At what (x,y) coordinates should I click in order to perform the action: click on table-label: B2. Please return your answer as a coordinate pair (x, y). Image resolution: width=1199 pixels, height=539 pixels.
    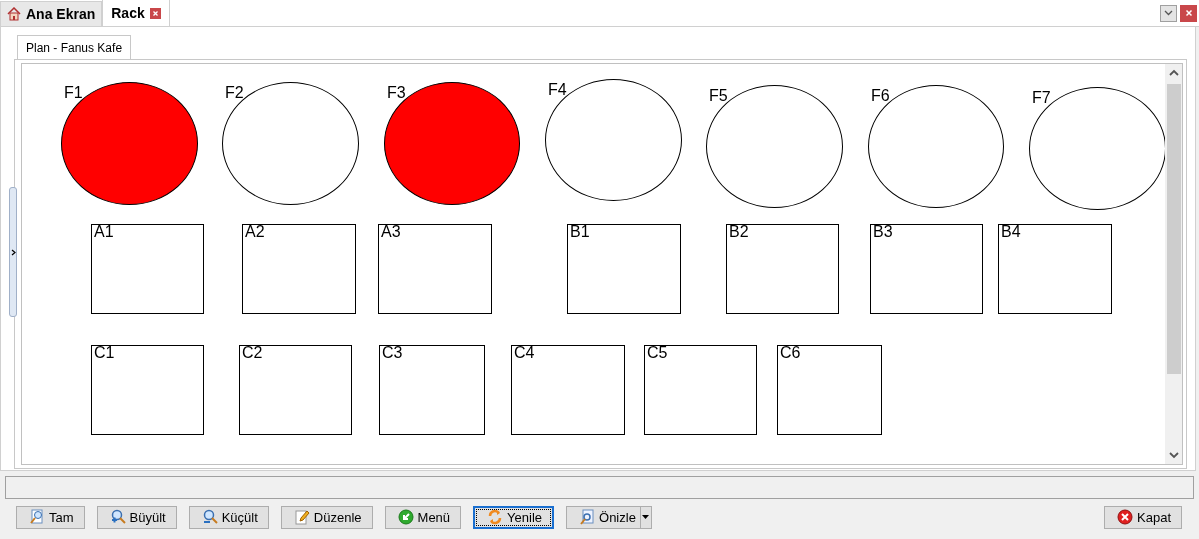
    Looking at the image, I should click on (739, 232).